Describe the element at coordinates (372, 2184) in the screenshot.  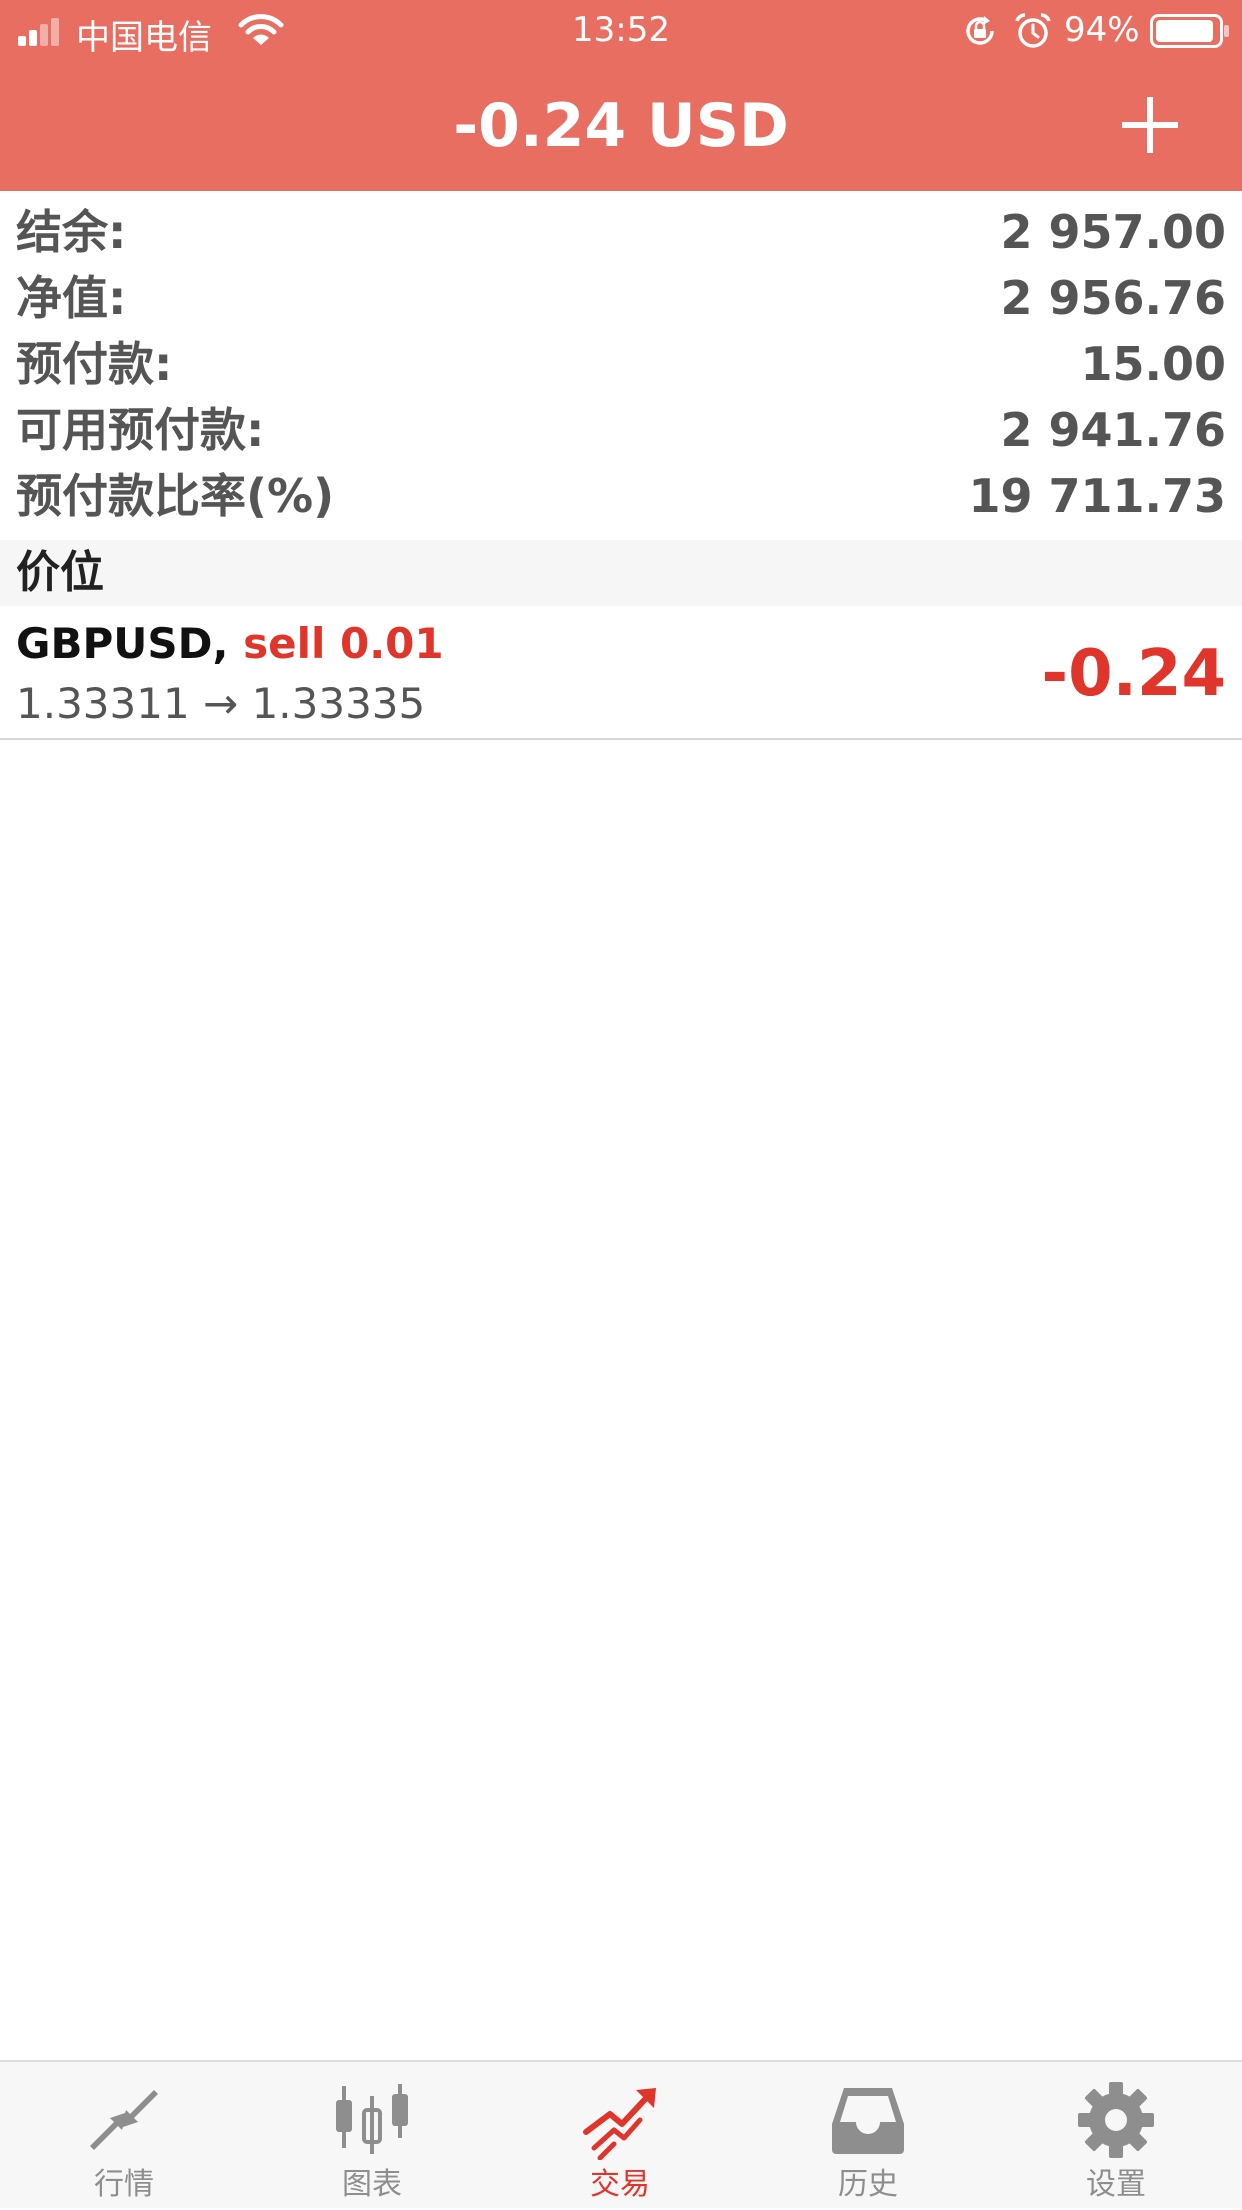
I see `tab-label: 图表` at that location.